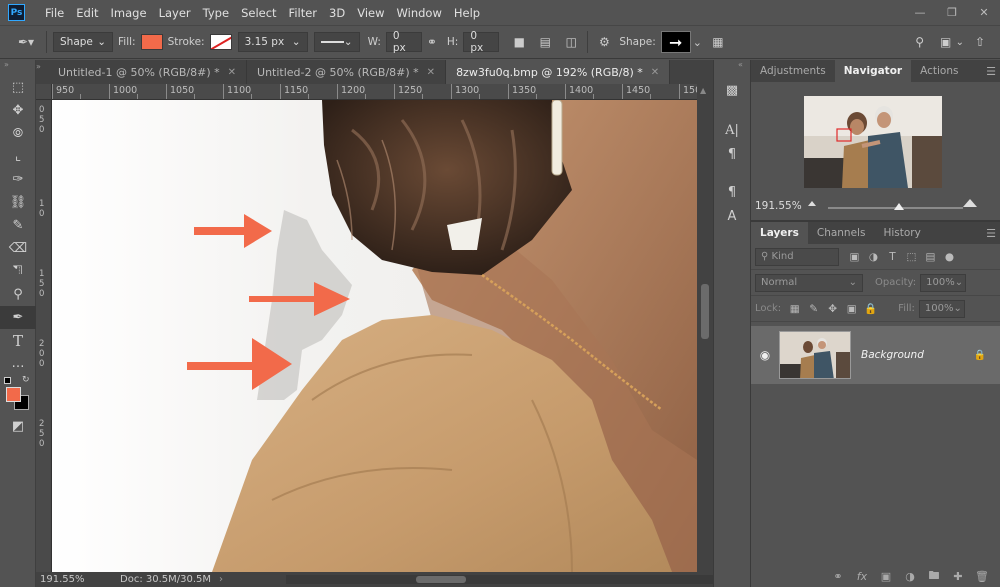 The width and height of the screenshot is (1000, 587). I want to click on move-tool-icon: ✥, so click(18, 110).